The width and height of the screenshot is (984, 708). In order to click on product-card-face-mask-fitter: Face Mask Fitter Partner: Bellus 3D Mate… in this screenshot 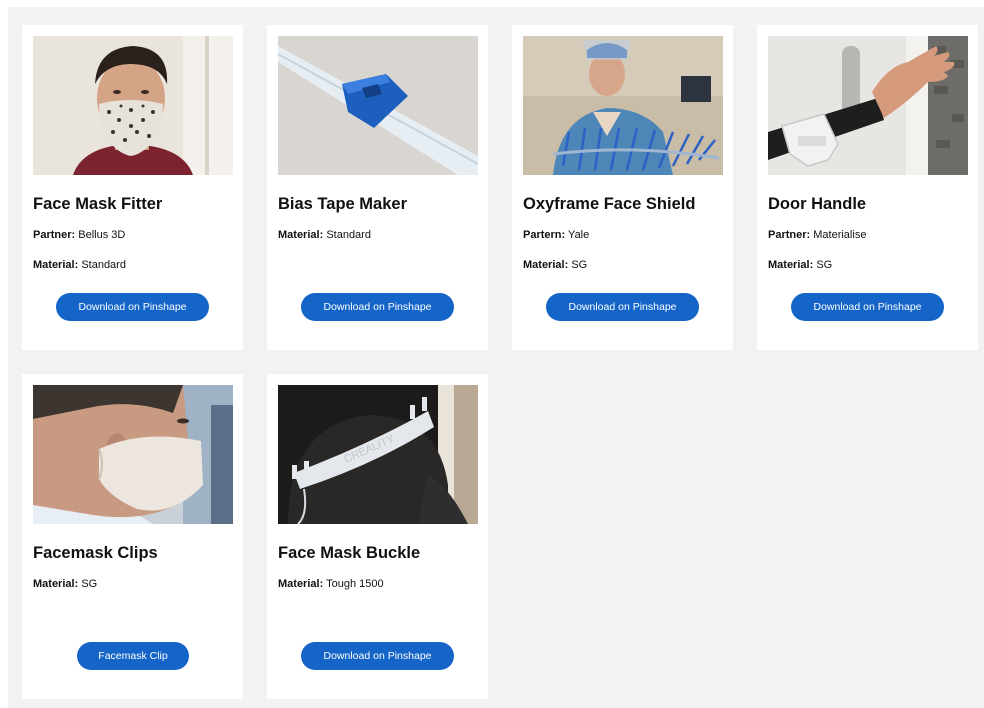, I will do `click(132, 187)`.